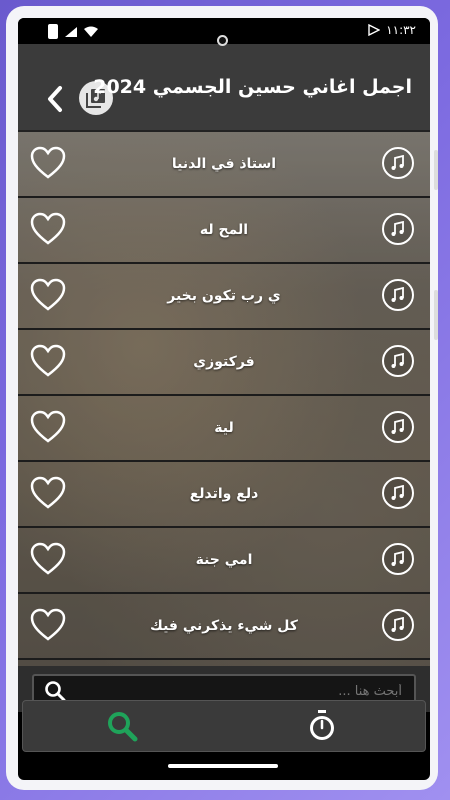 This screenshot has width=450, height=800. Describe the element at coordinates (222, 40) in the screenshot. I see `camera-cutout` at that location.